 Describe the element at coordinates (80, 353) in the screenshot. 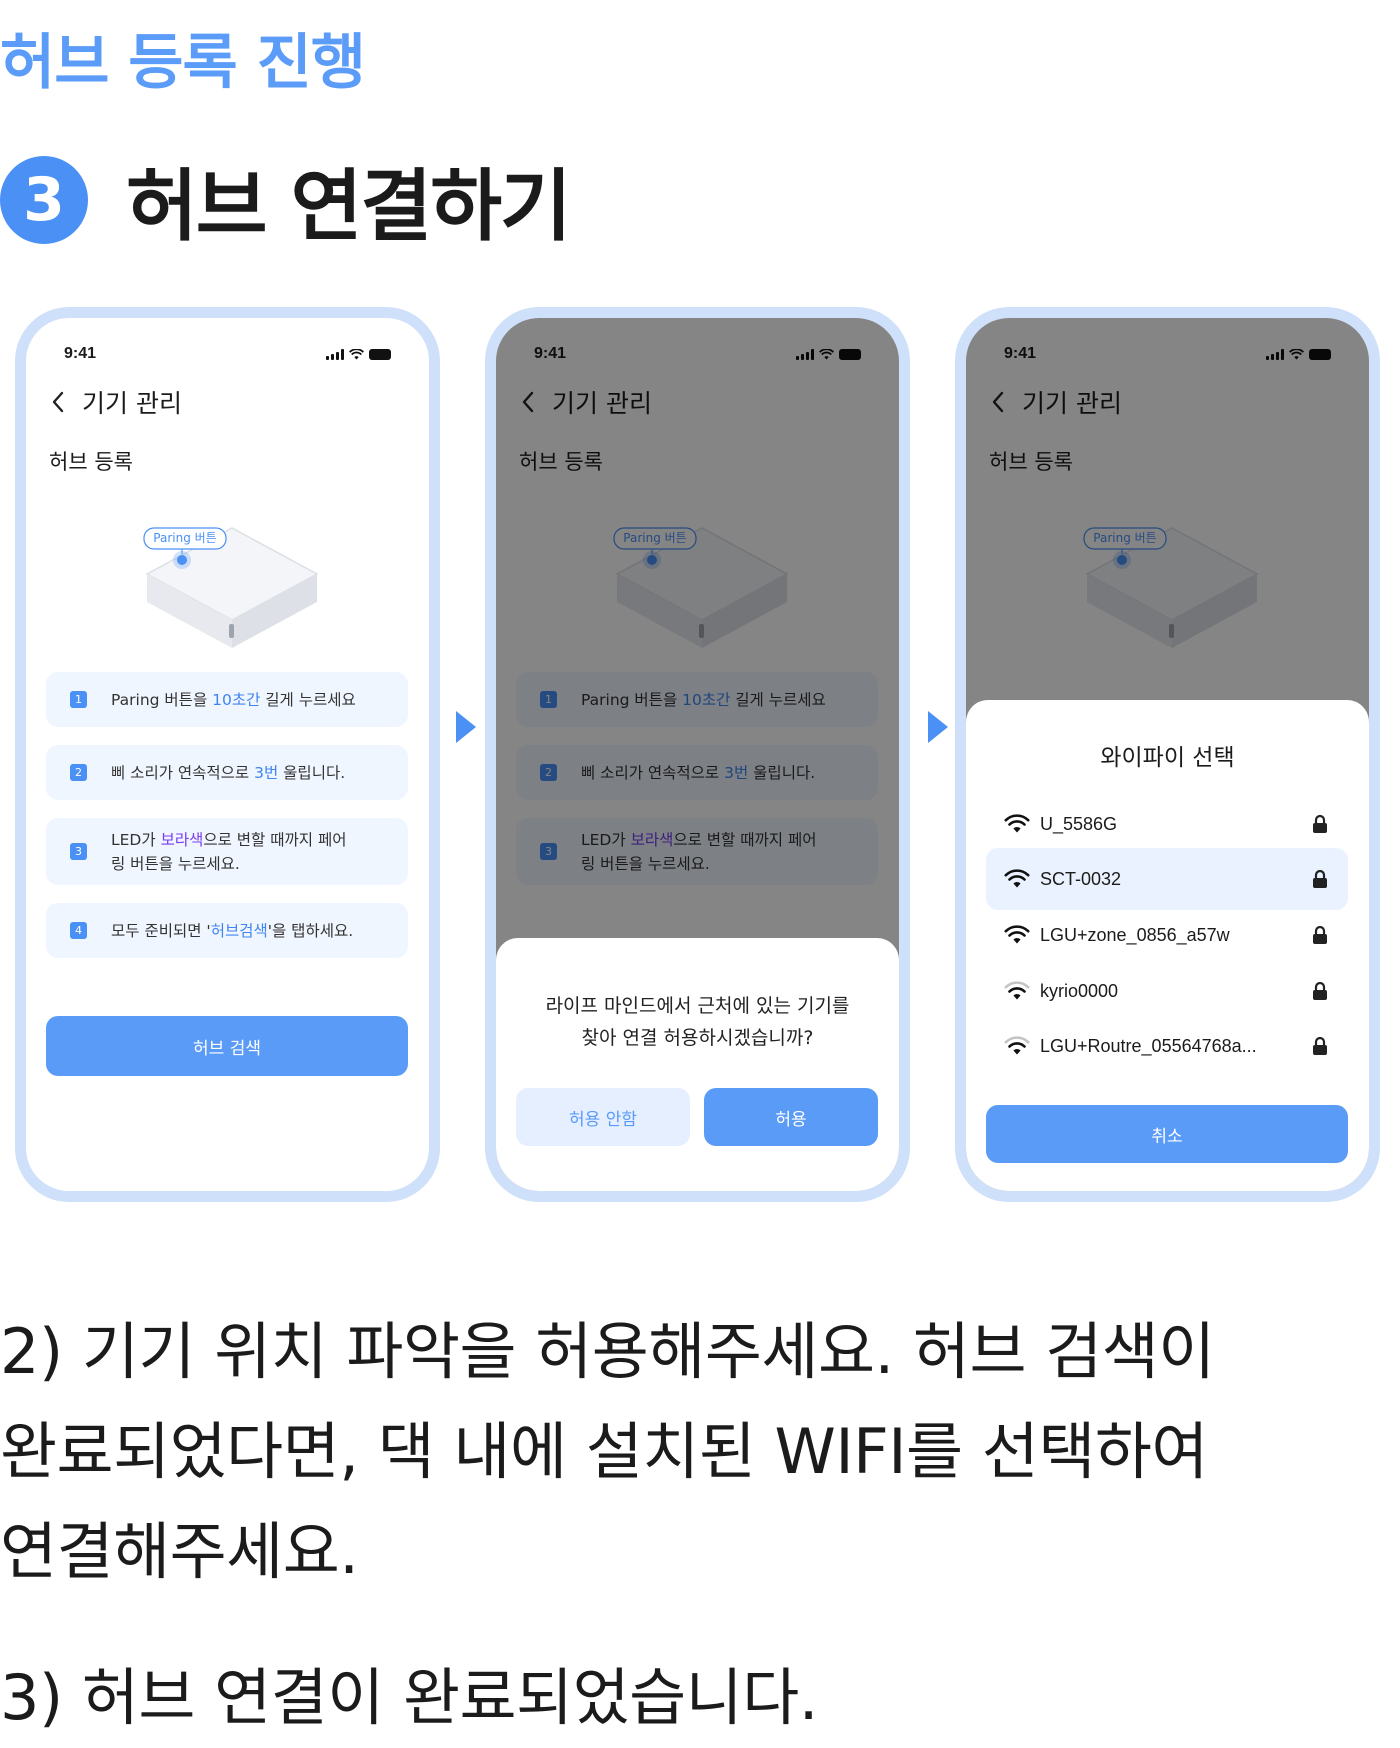

I see `status-time: 9:41` at that location.